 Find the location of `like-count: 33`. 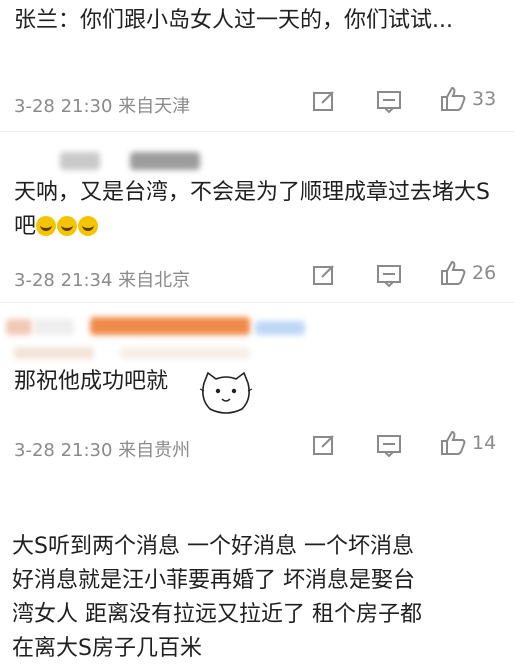

like-count: 33 is located at coordinates (484, 99).